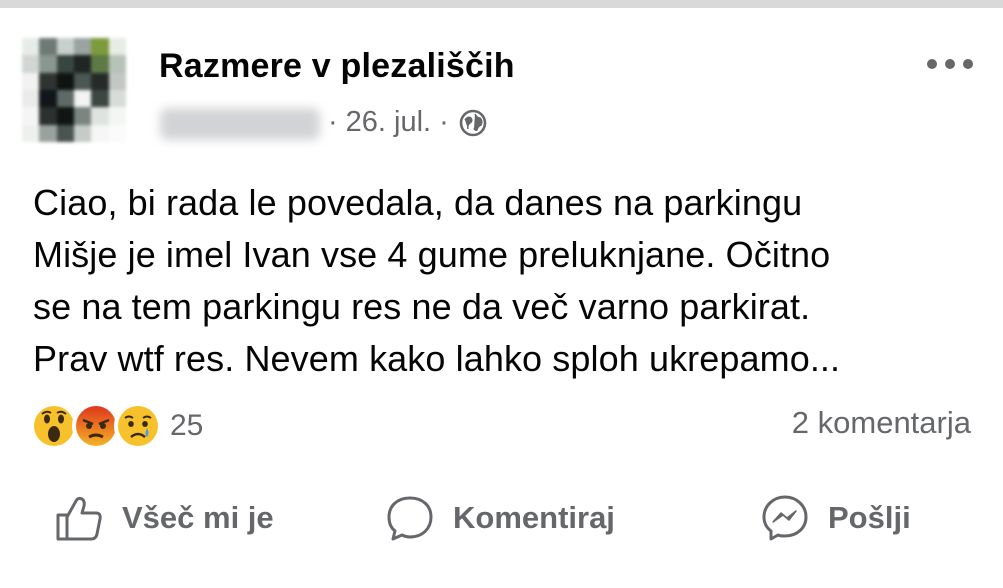 This screenshot has width=1003, height=588. What do you see at coordinates (534, 517) in the screenshot?
I see `comment-label: Komentiraj` at bounding box center [534, 517].